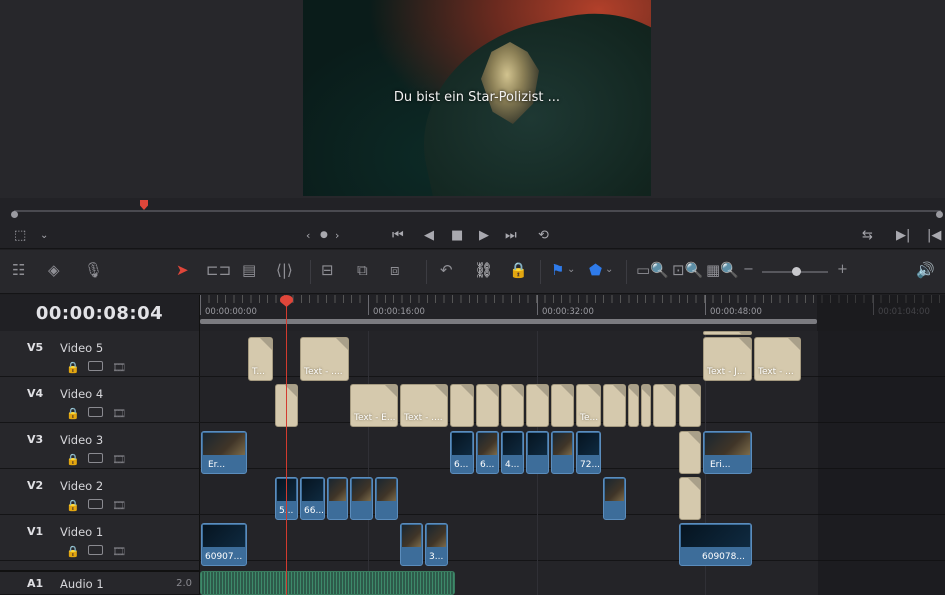 The image size is (945, 595). What do you see at coordinates (284, 270) in the screenshot?
I see `blade-tool-icon: ⟨|⟩` at bounding box center [284, 270].